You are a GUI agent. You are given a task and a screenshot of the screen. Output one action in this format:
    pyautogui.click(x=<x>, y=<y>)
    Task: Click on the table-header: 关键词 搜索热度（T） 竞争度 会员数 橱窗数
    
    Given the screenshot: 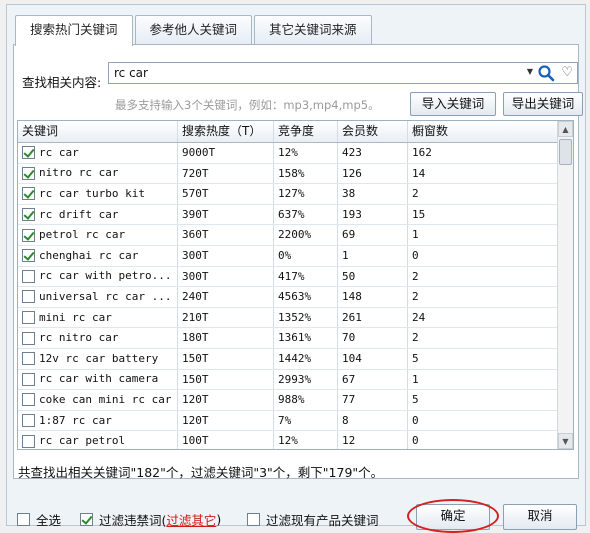 What is the action you would take?
    pyautogui.click(x=288, y=132)
    